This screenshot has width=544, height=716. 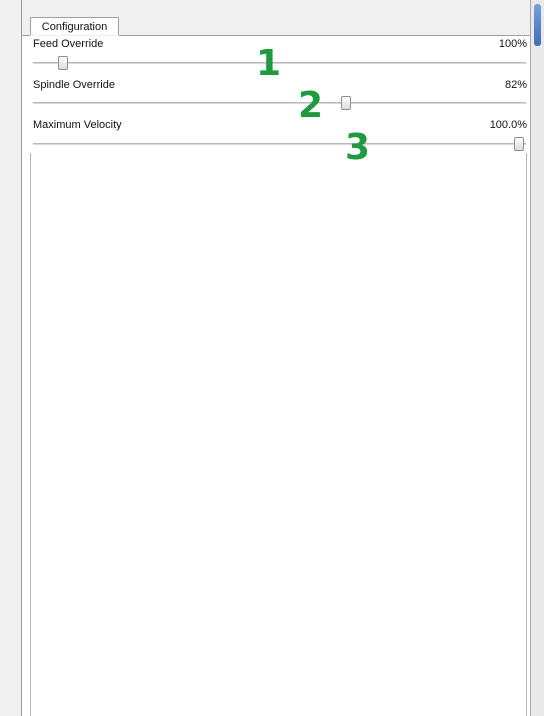 I want to click on maximum-velocity-label: Maximum Velocity, so click(x=77, y=125).